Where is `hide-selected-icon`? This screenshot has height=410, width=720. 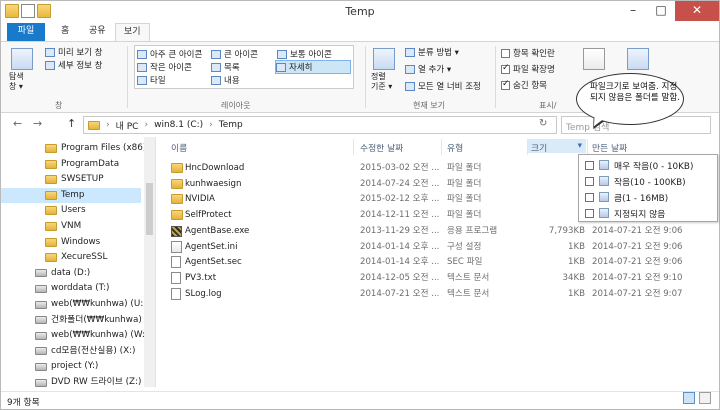 hide-selected-icon is located at coordinates (594, 59).